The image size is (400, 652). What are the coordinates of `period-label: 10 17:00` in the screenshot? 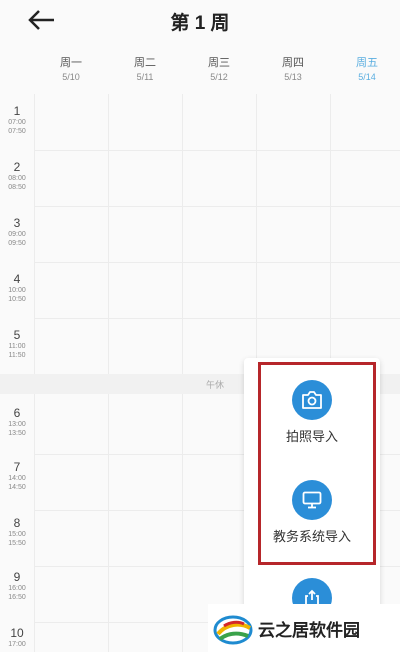 It's located at (17, 637).